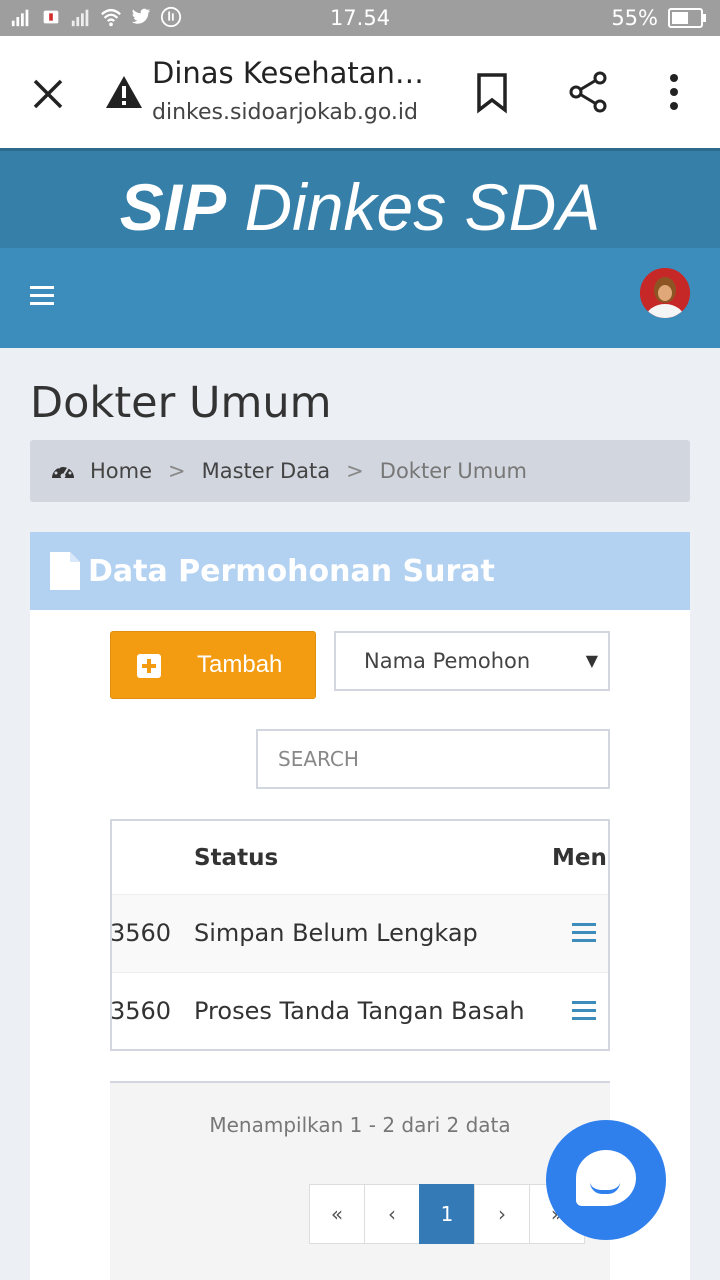 The image size is (720, 1280). I want to click on close-icon, so click(48, 94).